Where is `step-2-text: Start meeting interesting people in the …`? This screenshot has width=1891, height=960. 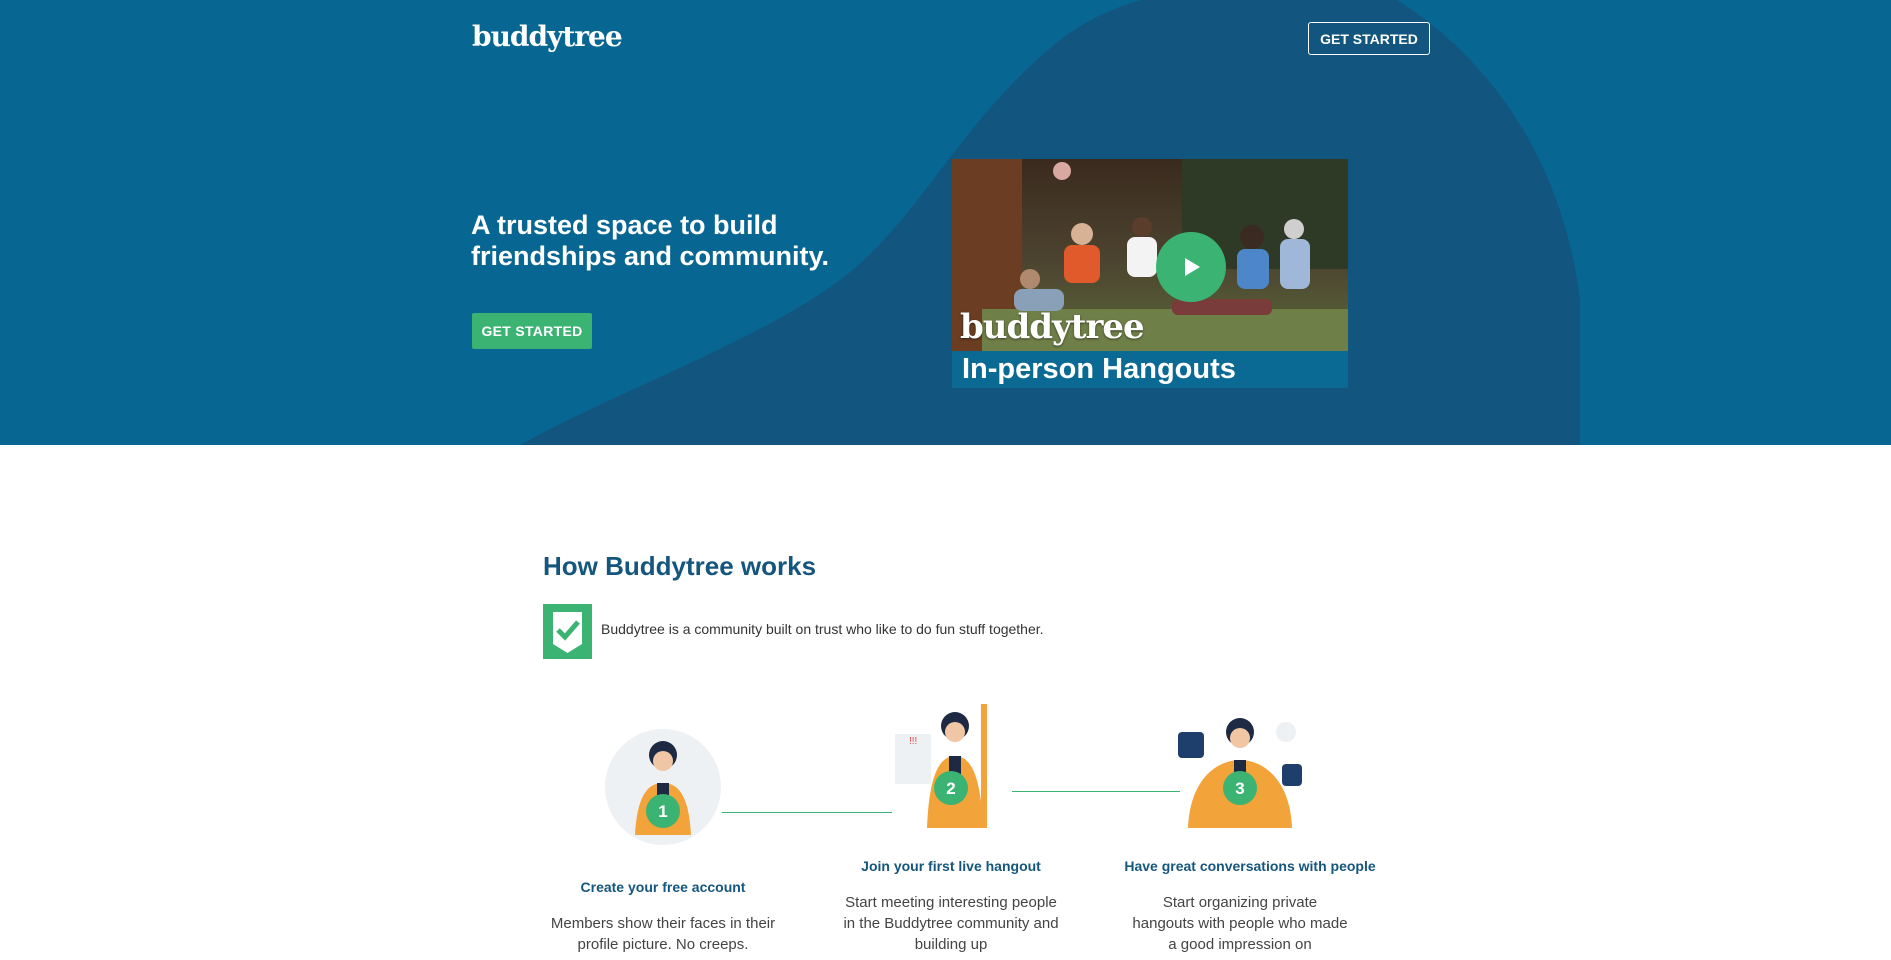 step-2-text: Start meeting interesting people in the … is located at coordinates (951, 923).